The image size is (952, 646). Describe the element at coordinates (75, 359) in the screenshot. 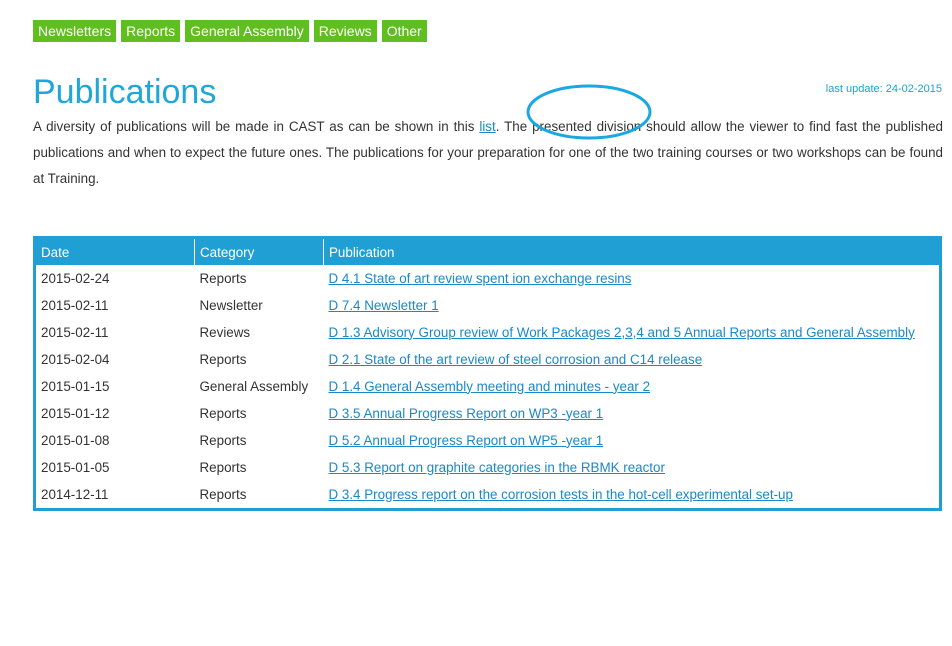

I see `row-date: 2015-02-04` at that location.